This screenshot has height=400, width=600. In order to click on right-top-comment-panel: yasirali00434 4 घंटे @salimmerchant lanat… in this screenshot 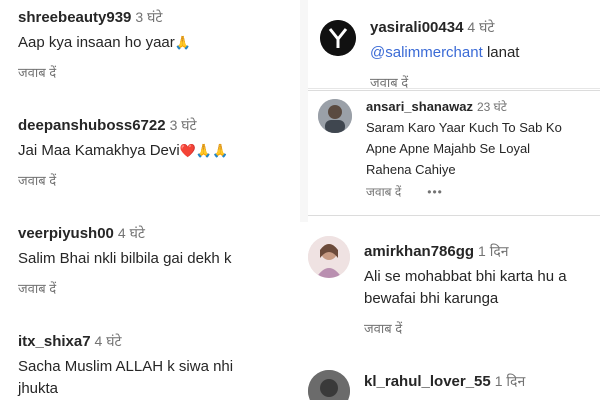, I will do `click(454, 44)`.